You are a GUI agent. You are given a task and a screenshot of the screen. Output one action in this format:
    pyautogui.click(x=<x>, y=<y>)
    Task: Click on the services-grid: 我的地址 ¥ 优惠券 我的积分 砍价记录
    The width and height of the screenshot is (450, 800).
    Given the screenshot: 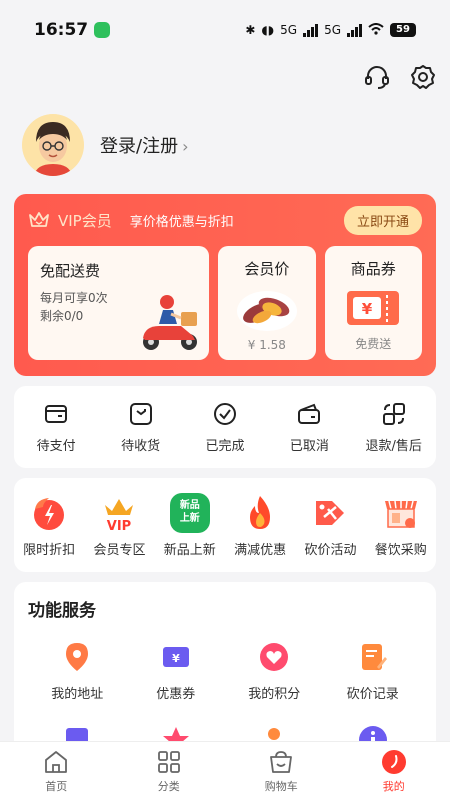 What is the action you would take?
    pyautogui.click(x=225, y=698)
    